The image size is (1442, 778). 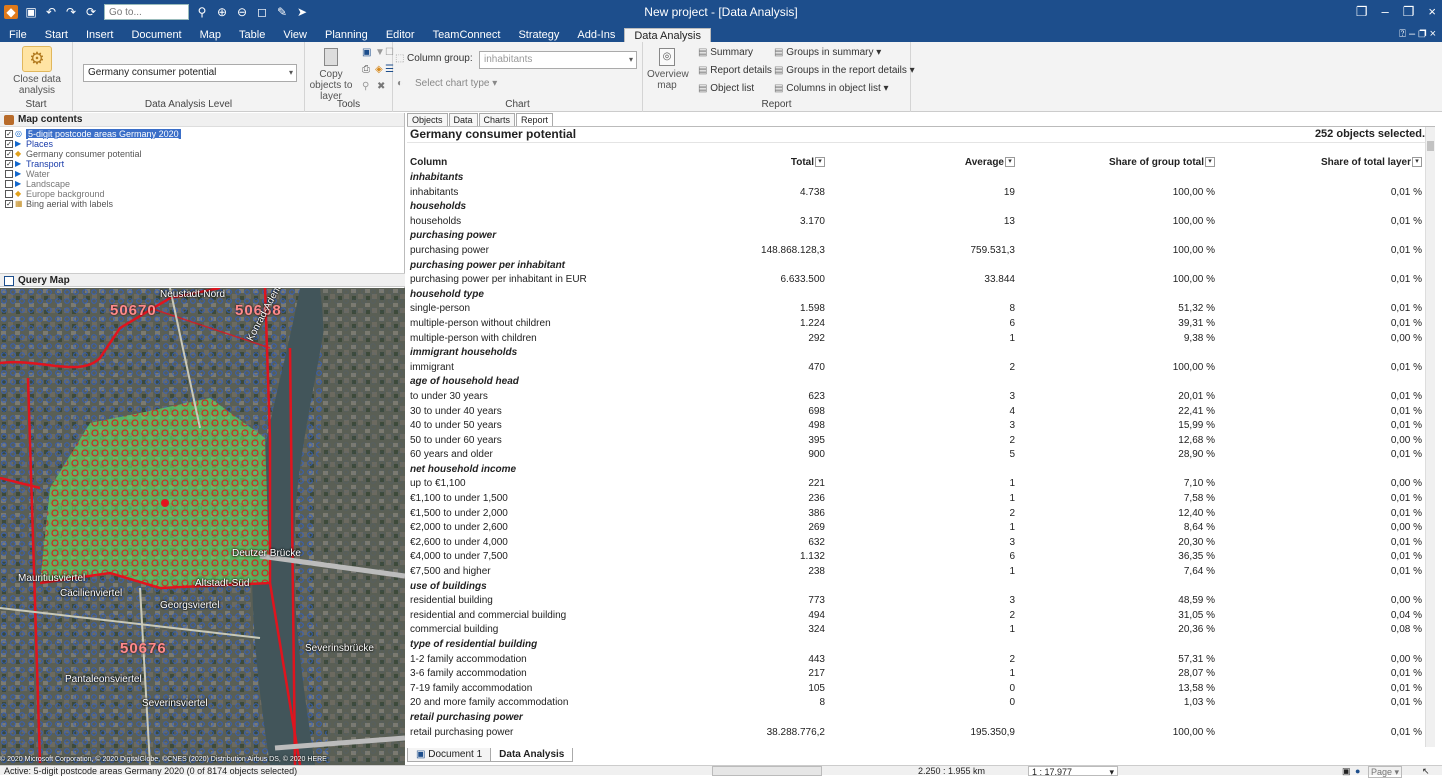 I want to click on layer-row: ▶ Water, so click(x=202, y=174).